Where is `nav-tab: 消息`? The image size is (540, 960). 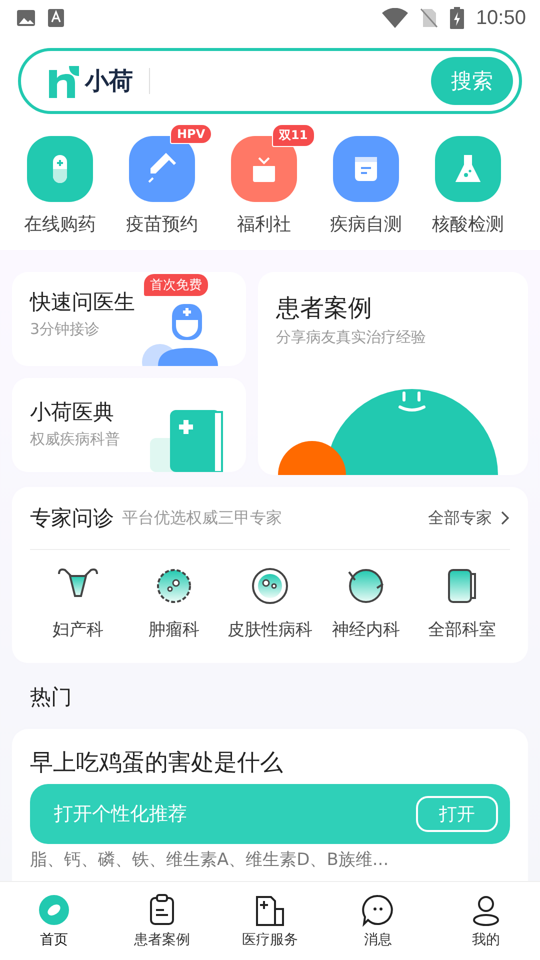
nav-tab: 消息 is located at coordinates (378, 921).